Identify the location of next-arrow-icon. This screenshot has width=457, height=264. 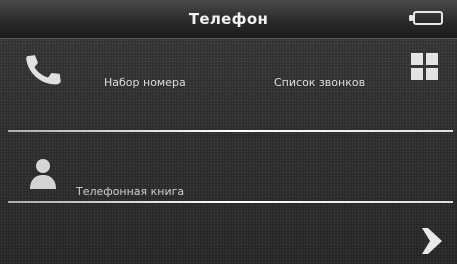
(432, 241).